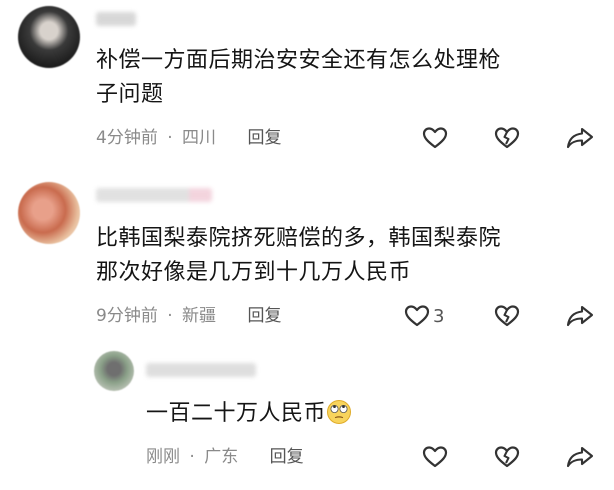 This screenshot has height=490, width=614. What do you see at coordinates (351, 256) in the screenshot?
I see `comment-text: 比韩国梨泰院挤死赔偿的多，韩国梨泰院 那次好像是几万到十几万人民币` at bounding box center [351, 256].